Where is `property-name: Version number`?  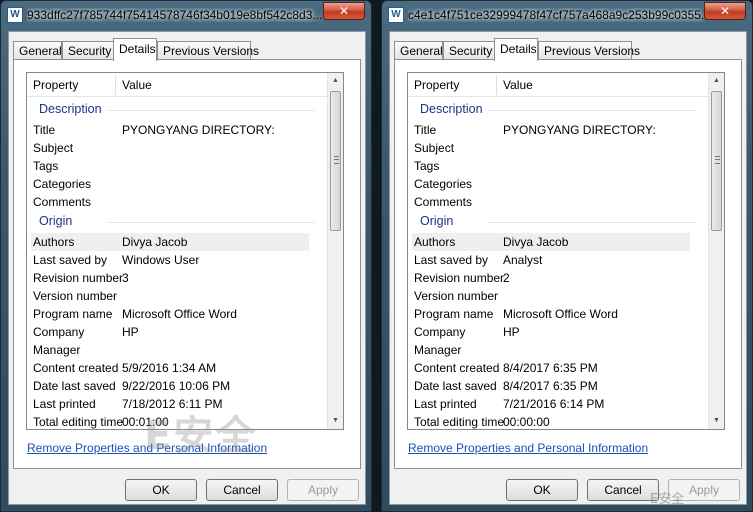 property-name: Version number is located at coordinates (456, 296).